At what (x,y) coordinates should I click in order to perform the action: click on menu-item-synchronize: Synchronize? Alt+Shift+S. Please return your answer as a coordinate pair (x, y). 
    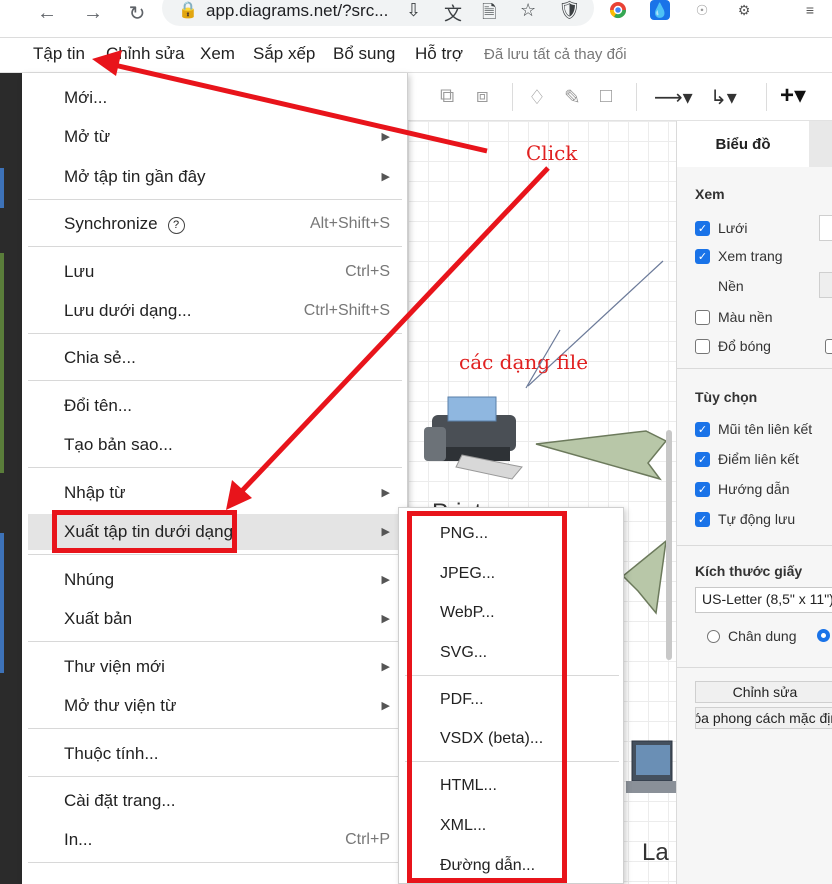
    Looking at the image, I should click on (215, 224).